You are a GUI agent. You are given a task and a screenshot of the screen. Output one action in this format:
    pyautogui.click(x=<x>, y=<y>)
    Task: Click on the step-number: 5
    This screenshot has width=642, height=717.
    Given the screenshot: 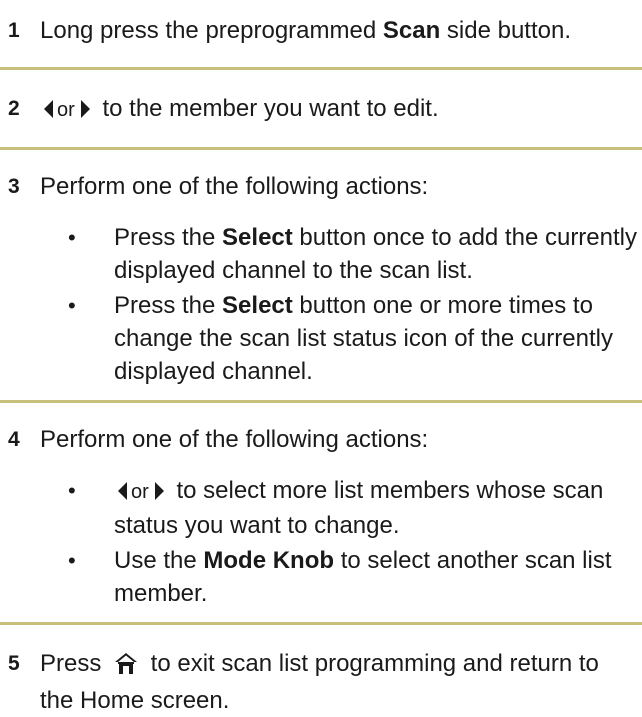 What is the action you would take?
    pyautogui.click(x=14, y=663)
    